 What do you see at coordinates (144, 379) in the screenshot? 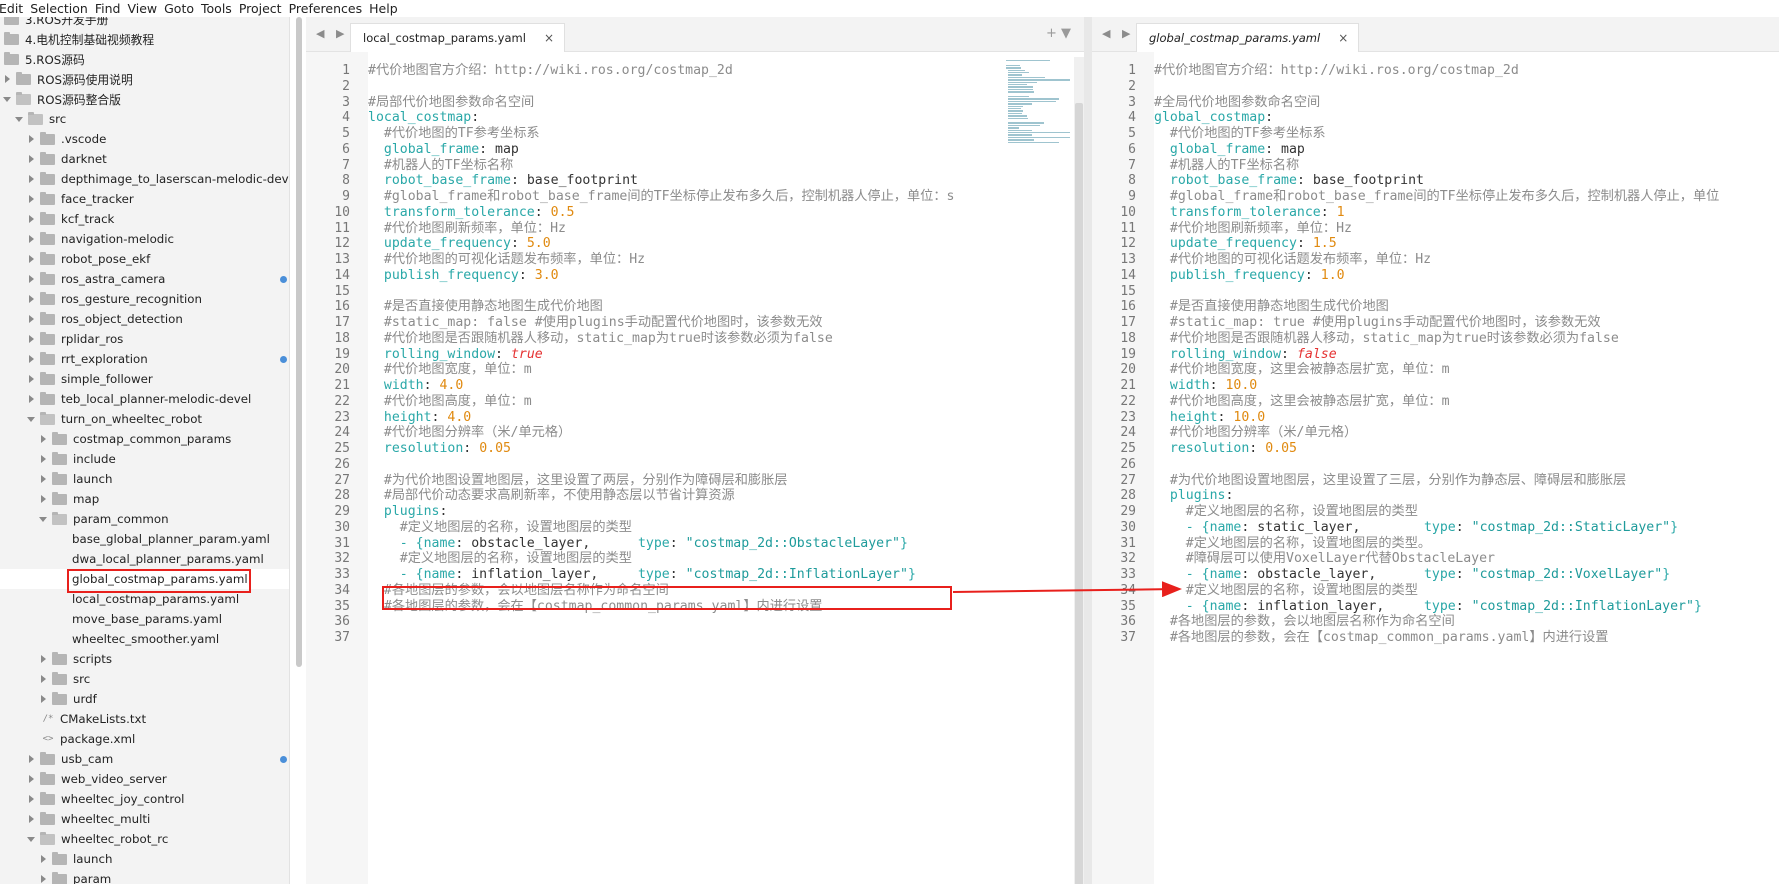
I see `folder-item: simple_follower` at bounding box center [144, 379].